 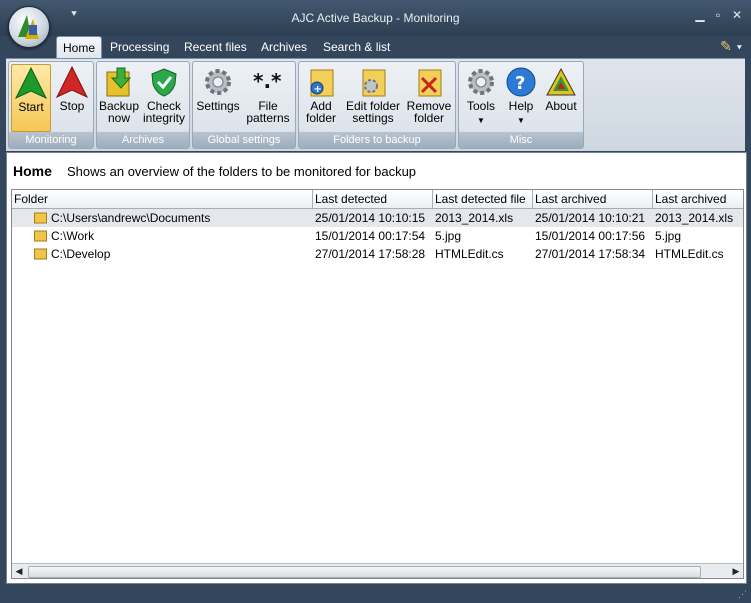 I want to click on check-integrity-button: Check integrity, so click(x=164, y=97).